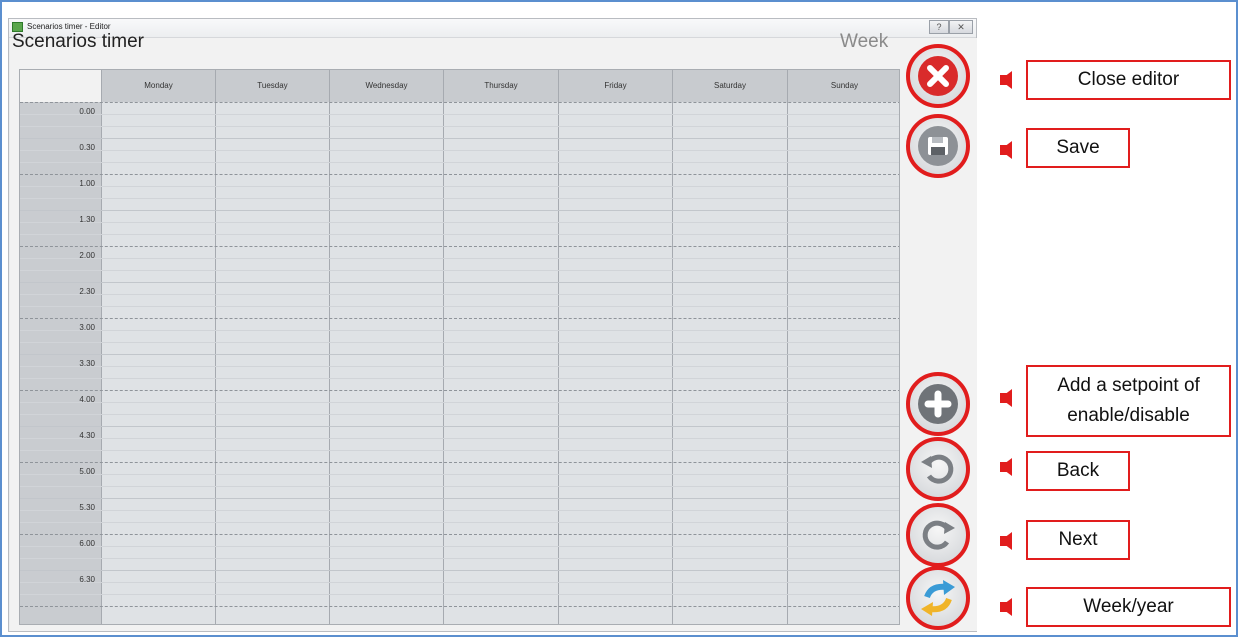 This screenshot has height=637, width=1238. I want to click on undo-arrow-icon, so click(937, 469).